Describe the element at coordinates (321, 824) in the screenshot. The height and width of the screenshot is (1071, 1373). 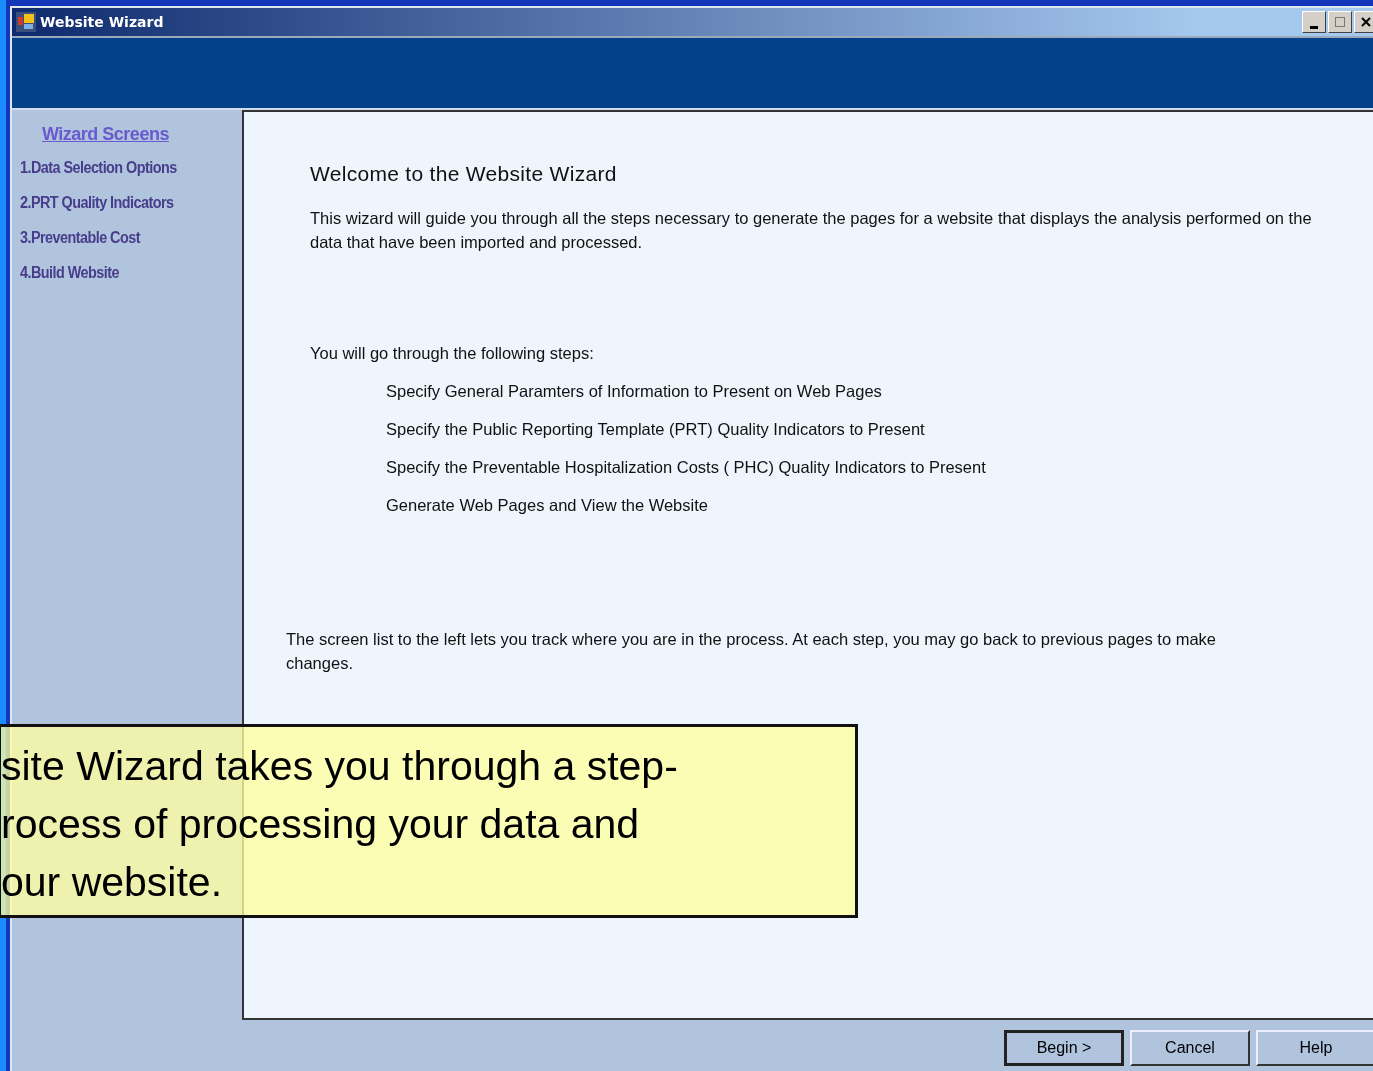
I see `callout-line: rocess of processing your data and` at that location.